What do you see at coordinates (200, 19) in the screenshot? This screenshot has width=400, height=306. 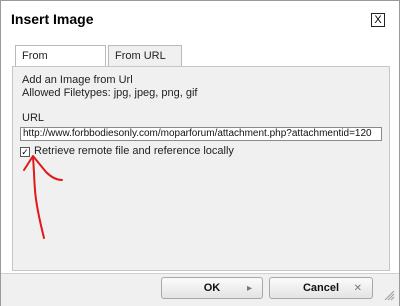 I see `dialog-titlebar: Insert Image X` at bounding box center [200, 19].